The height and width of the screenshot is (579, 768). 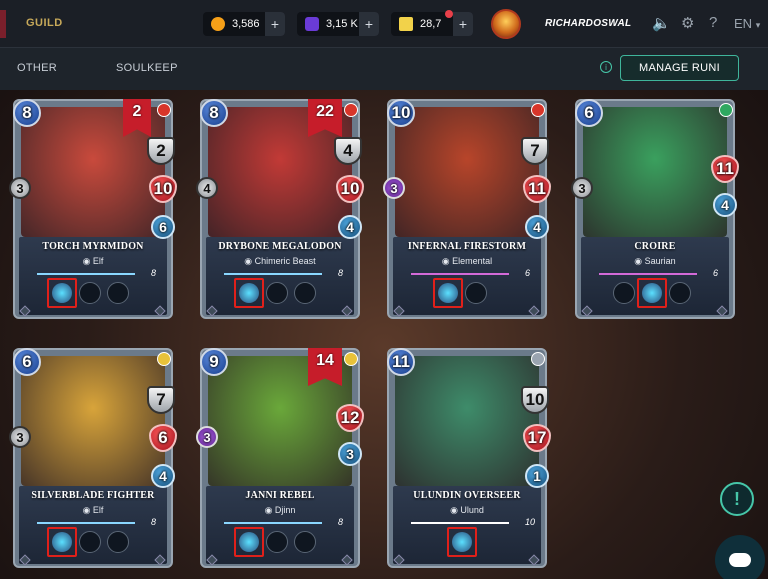 I want to click on settings-gear-icon: ⚙, so click(x=687, y=23).